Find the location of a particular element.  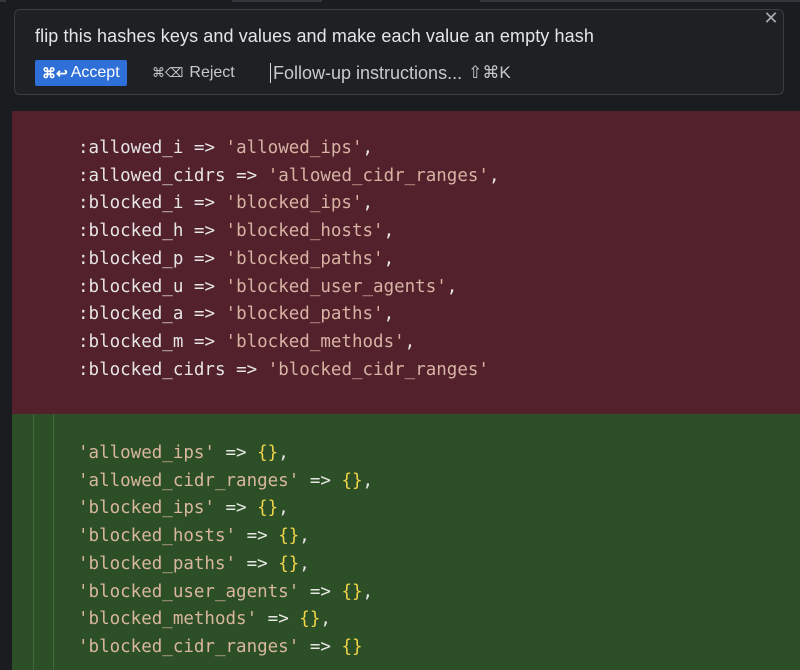

code-line: :blocked_u => 'blocked_user_agents', is located at coordinates (267, 287).